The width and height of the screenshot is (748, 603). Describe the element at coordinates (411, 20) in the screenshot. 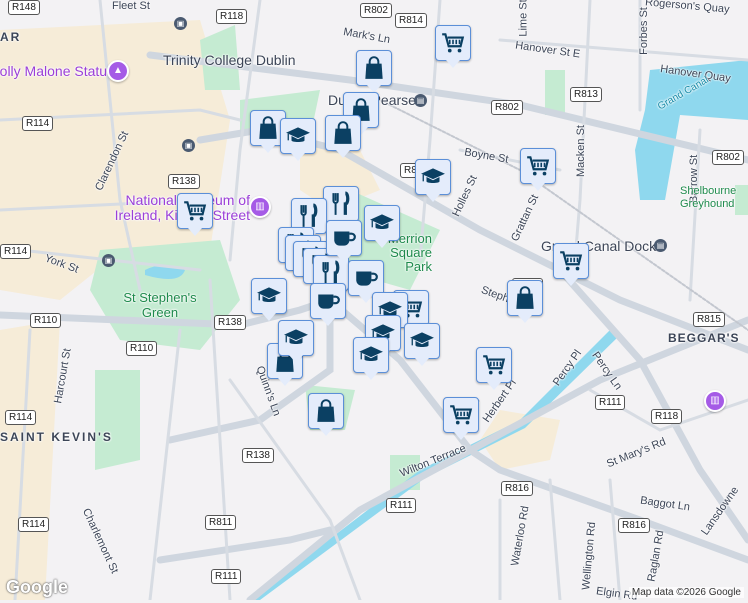

I see `road-shield-r814: R814` at that location.